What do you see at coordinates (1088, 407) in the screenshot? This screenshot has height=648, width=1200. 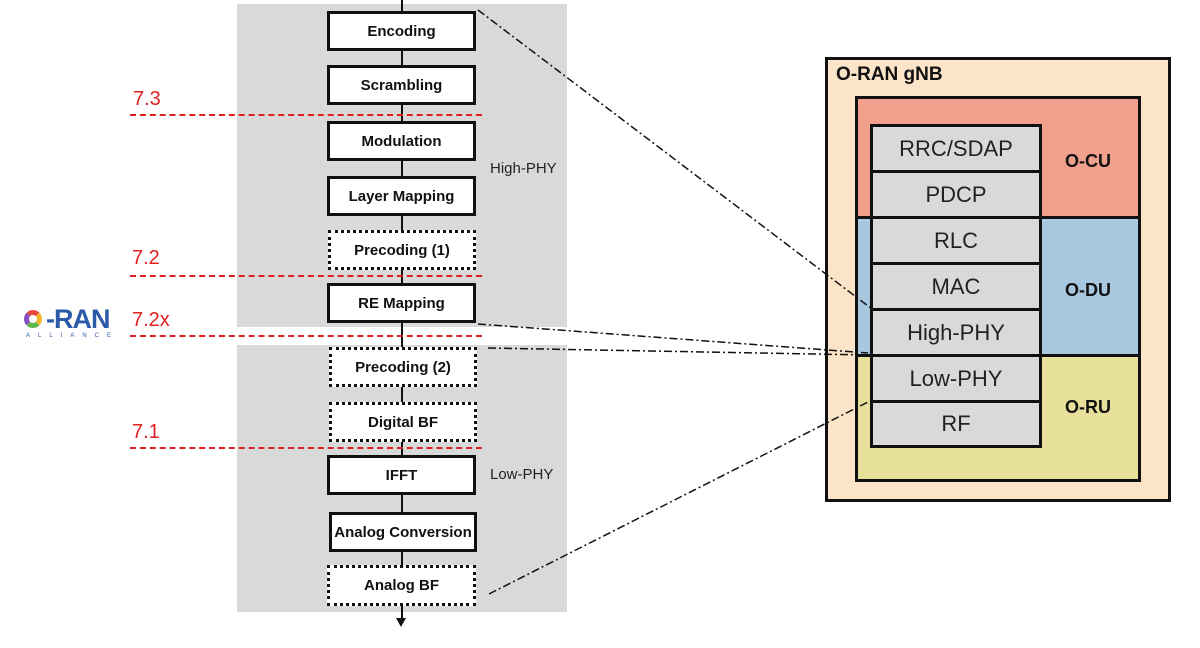 I see `label-o-ru: O-RU` at bounding box center [1088, 407].